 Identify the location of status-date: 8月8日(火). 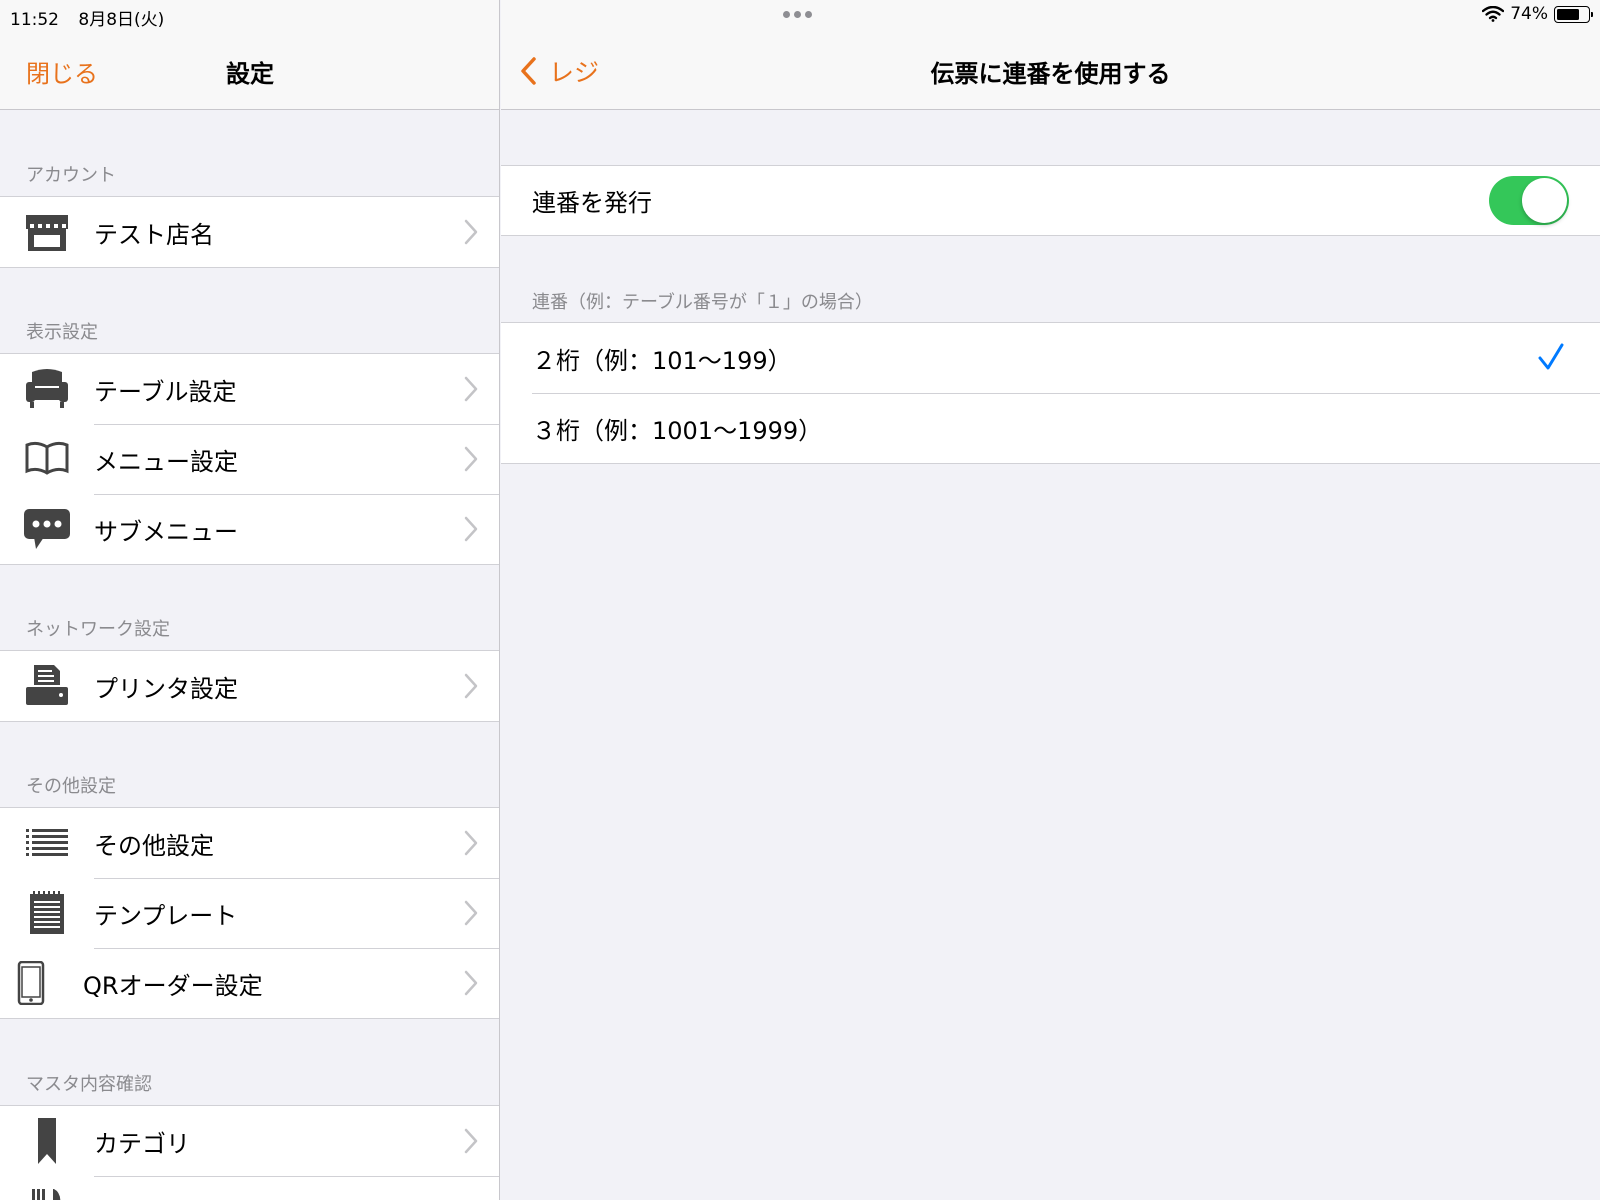
(121, 20).